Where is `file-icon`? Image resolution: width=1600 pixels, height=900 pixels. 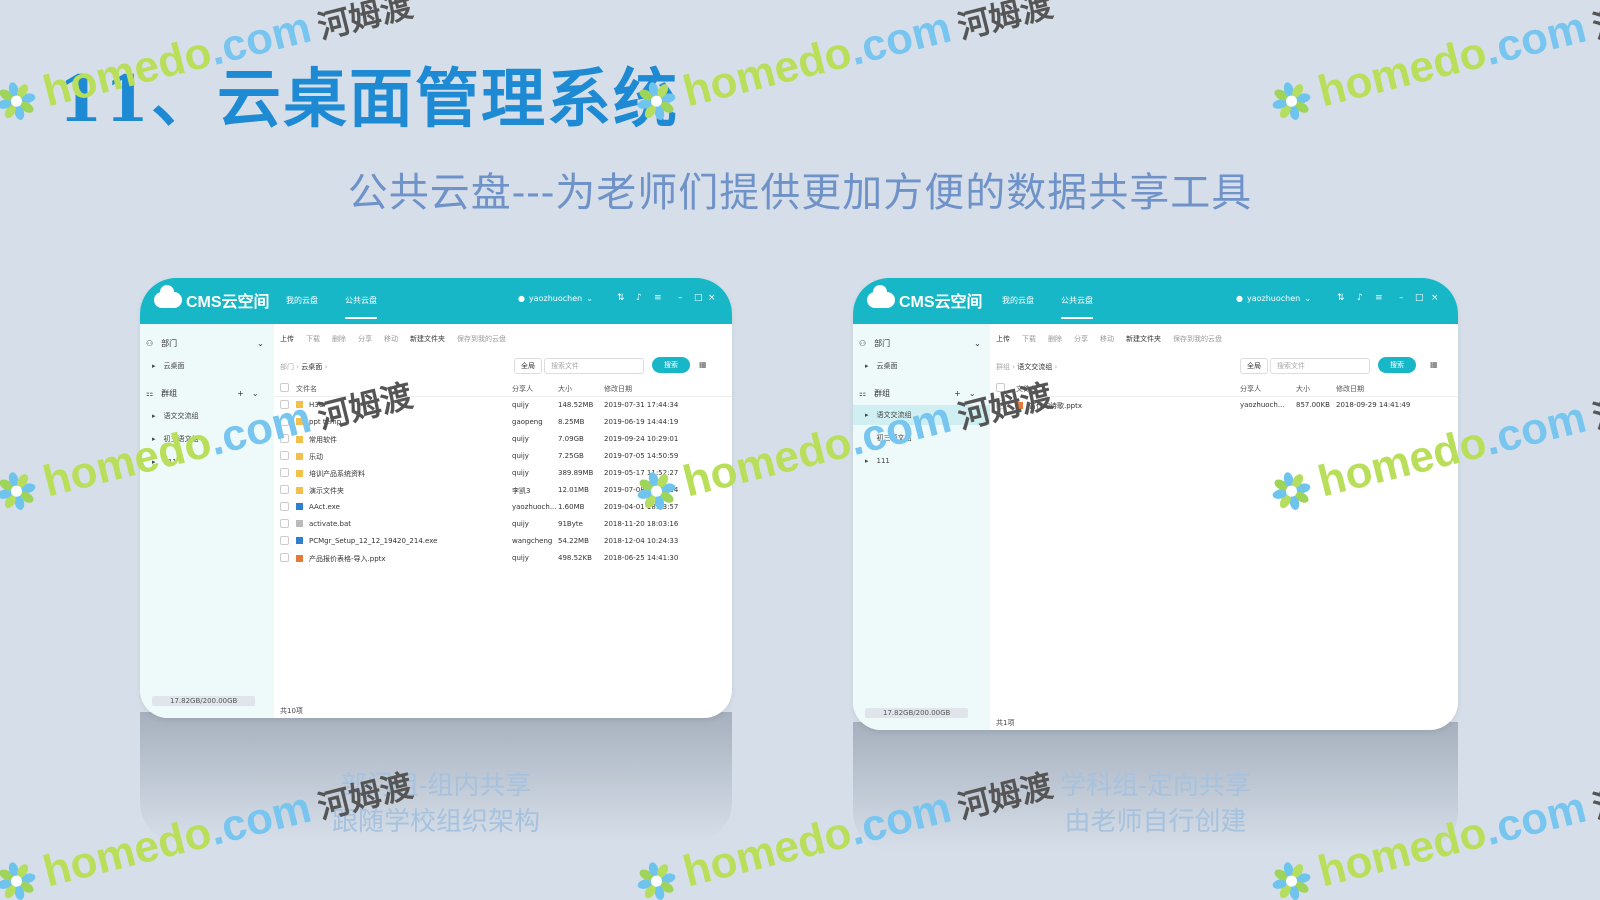 file-icon is located at coordinates (299, 506).